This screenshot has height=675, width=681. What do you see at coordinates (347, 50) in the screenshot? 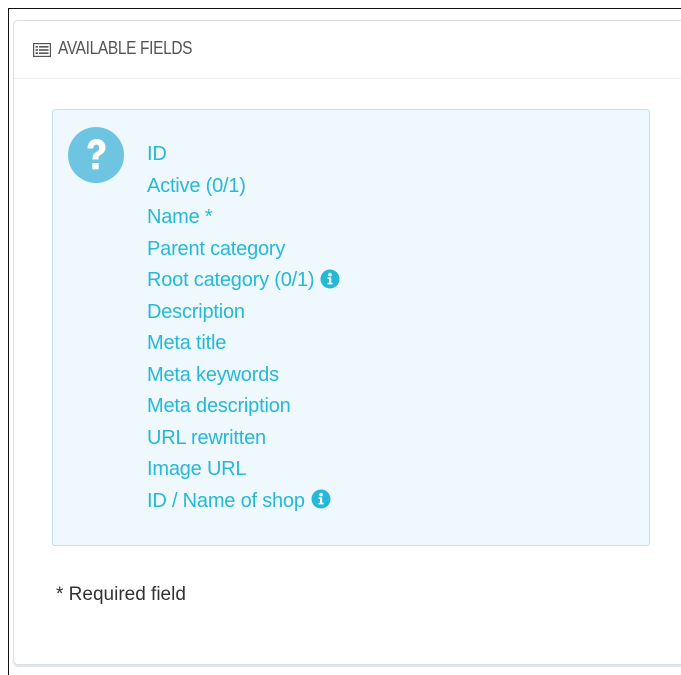
I see `panel-heading: AVAILABLE FIELDS` at bounding box center [347, 50].